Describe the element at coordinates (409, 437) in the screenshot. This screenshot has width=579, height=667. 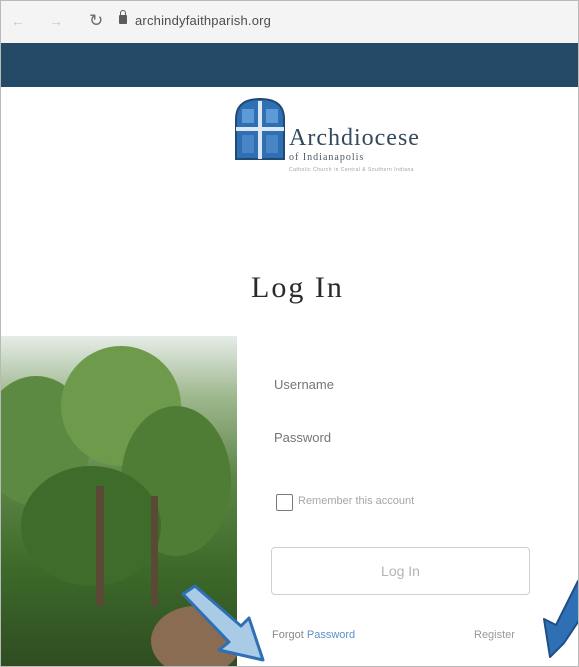
I see `password-input` at that location.